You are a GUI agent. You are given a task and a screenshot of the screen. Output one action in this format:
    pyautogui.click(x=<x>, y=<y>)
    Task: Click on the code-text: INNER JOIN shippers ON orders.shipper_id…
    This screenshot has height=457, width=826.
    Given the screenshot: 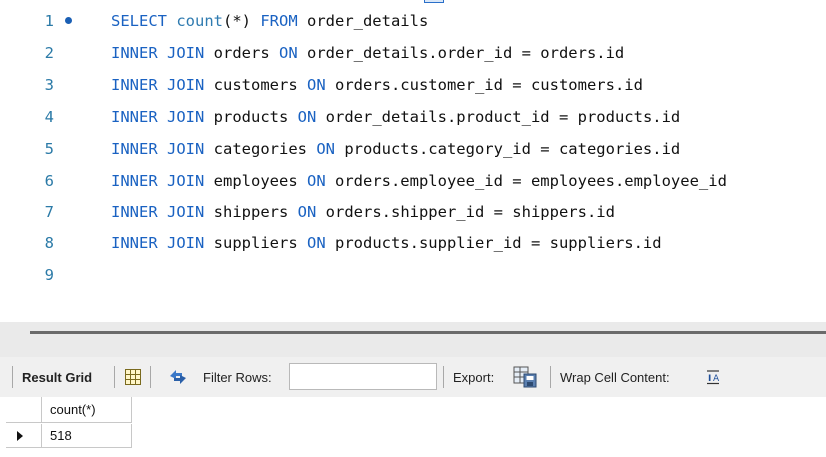 What is the action you would take?
    pyautogui.click(x=363, y=212)
    